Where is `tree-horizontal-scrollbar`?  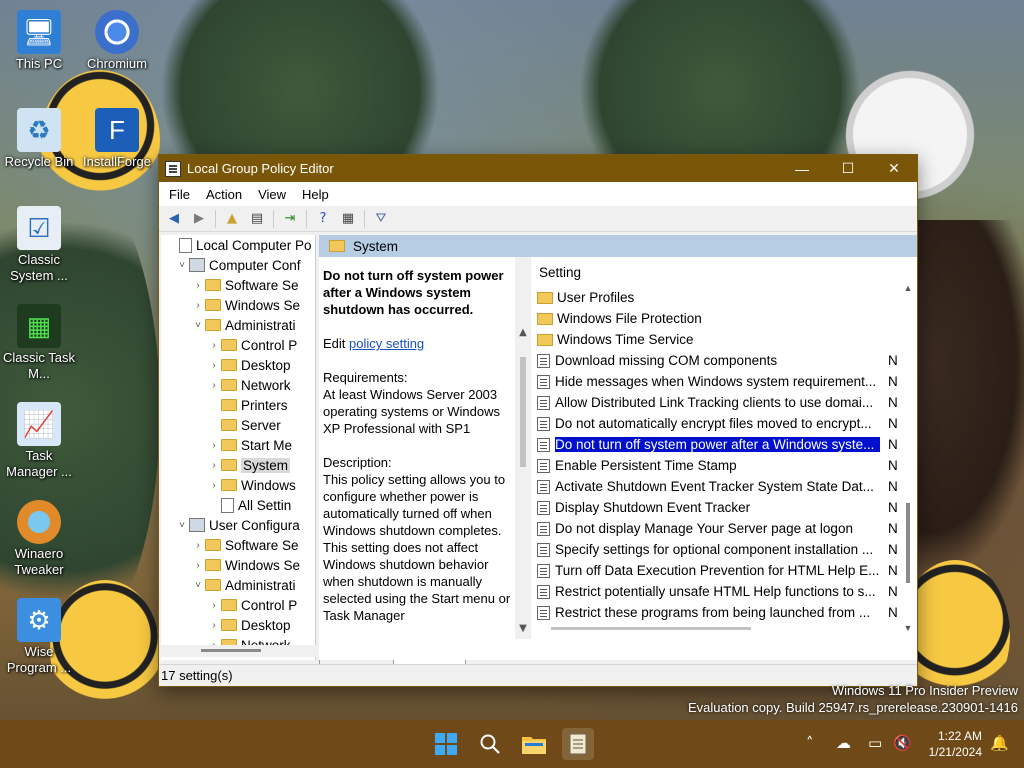 tree-horizontal-scrollbar is located at coordinates (238, 651).